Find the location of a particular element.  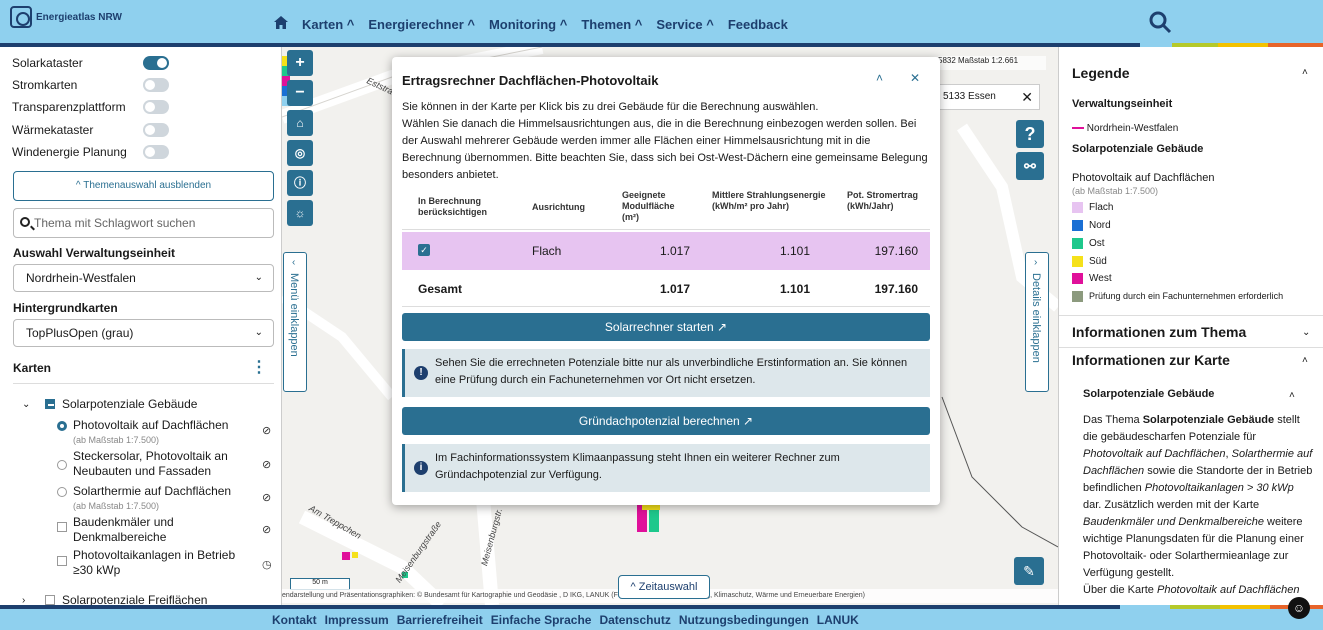

group-freiflaechen-label: Solarpotenziale Freiflächen is located at coordinates (135, 599).